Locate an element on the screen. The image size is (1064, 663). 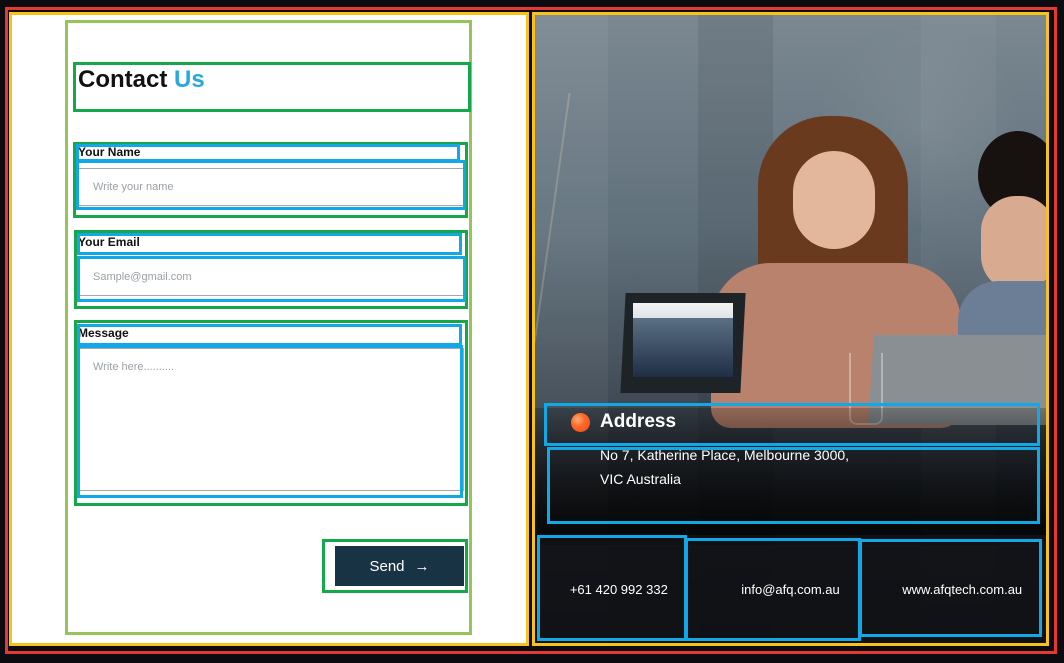
email-input: Sample@gmail.com is located at coordinates (271, 277).